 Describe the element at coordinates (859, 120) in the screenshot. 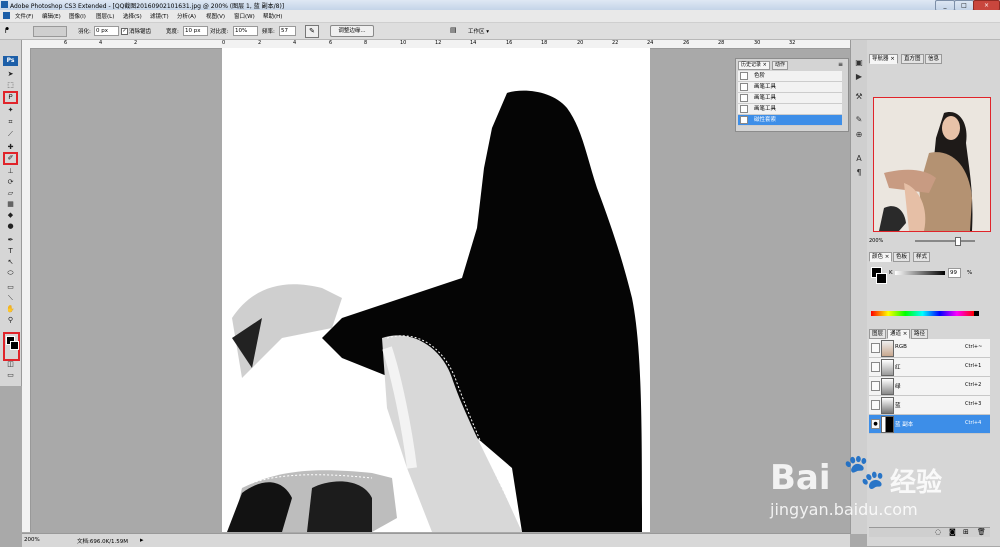

I see `brushes-dock-icon: ✎` at that location.